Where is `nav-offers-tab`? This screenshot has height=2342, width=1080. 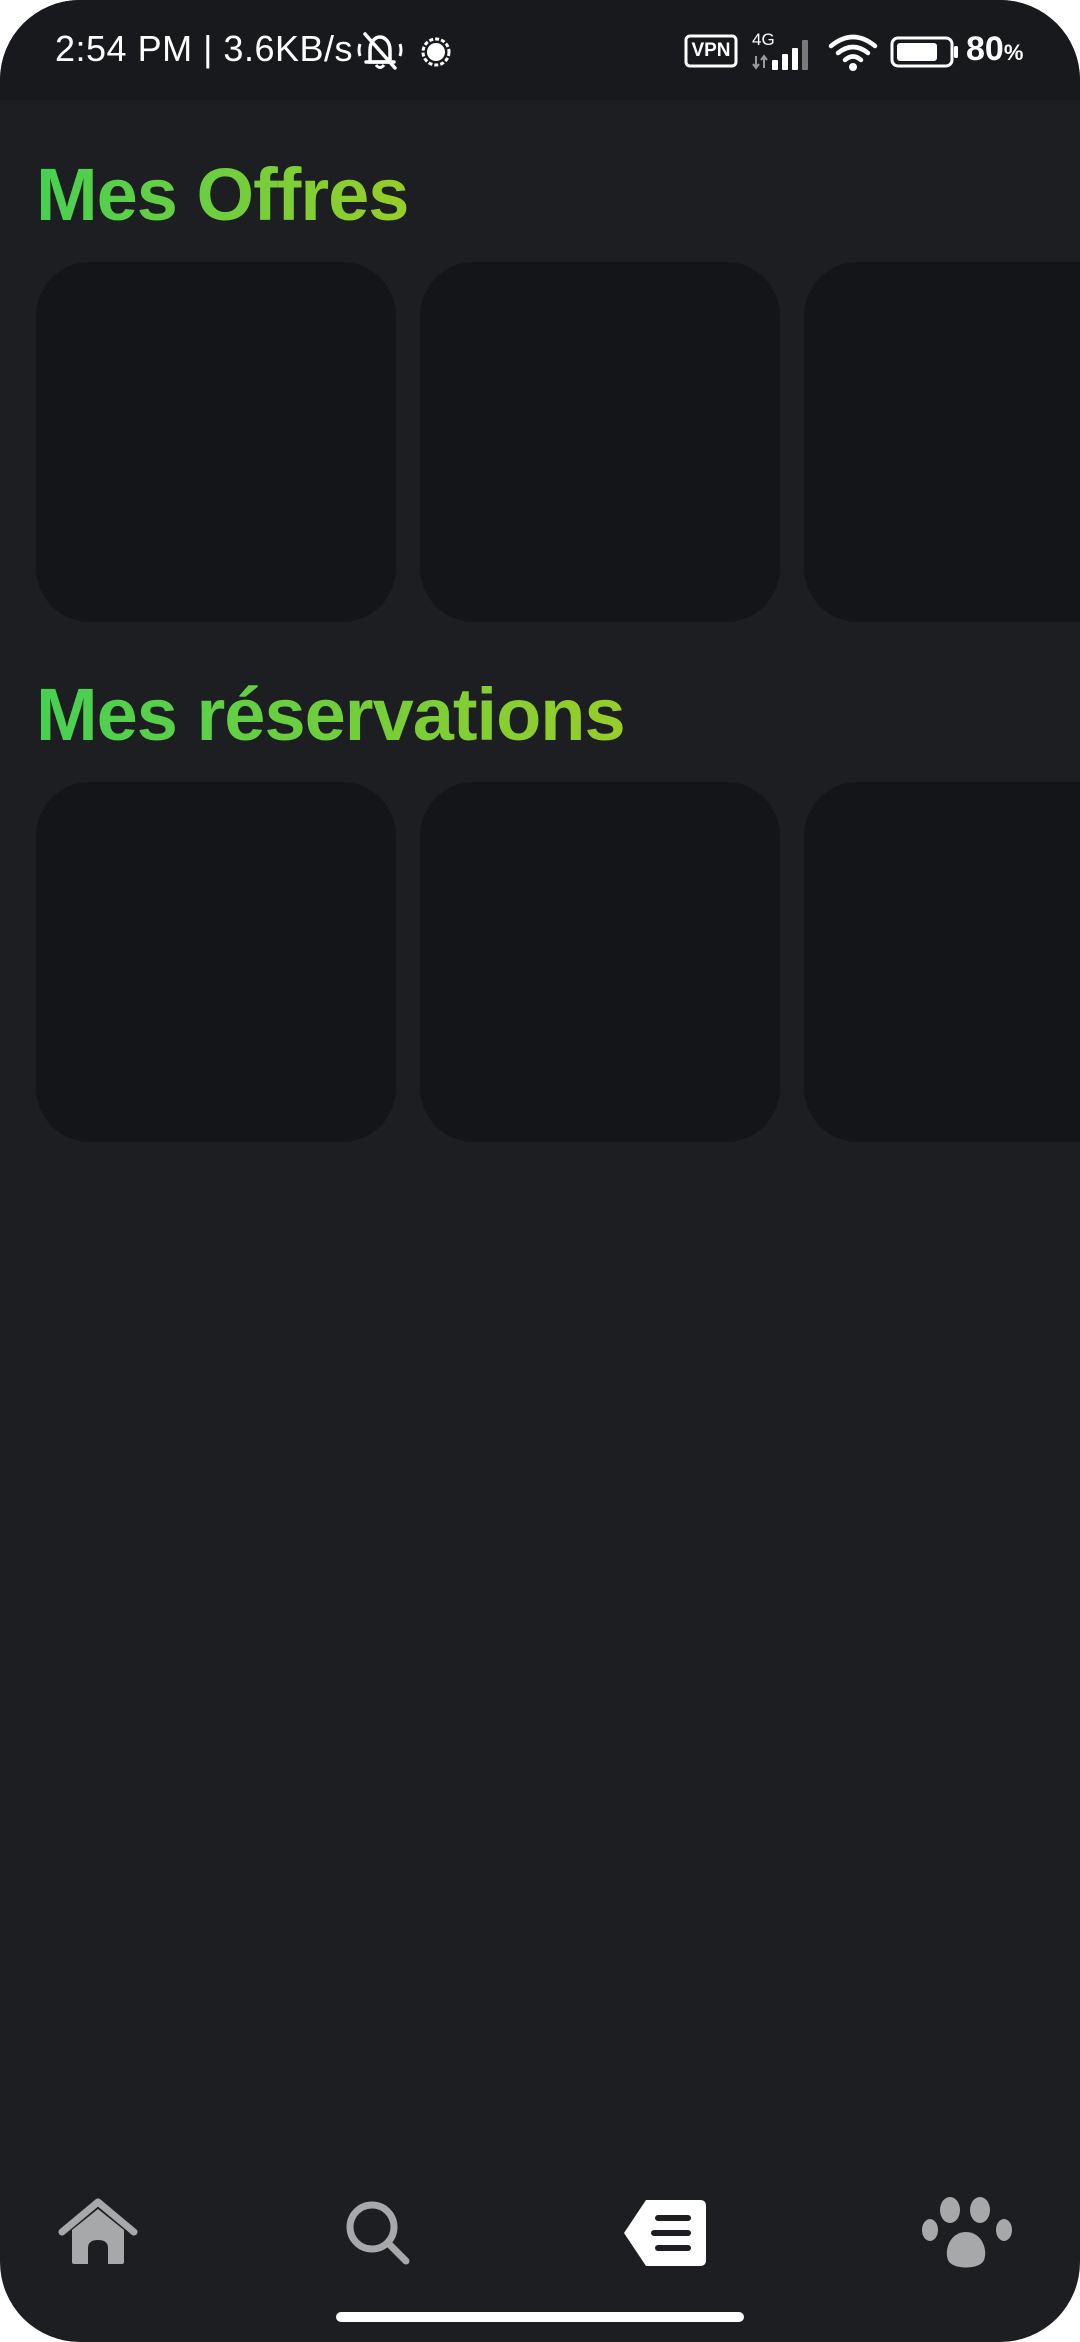
nav-offers-tab is located at coordinates (665, 2235).